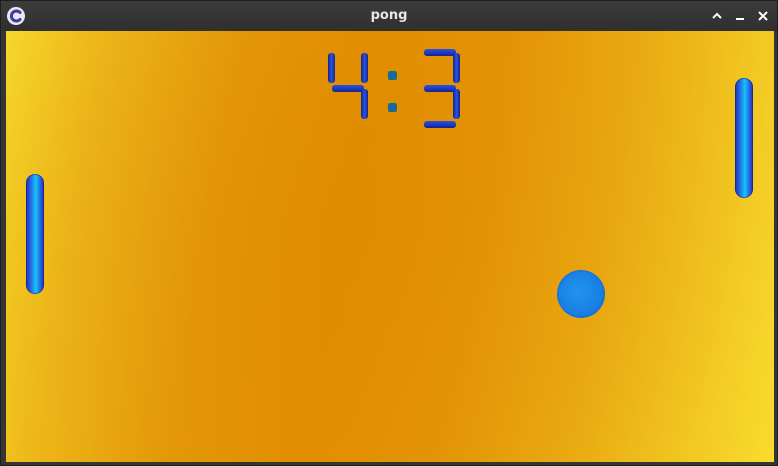  Describe the element at coordinates (392, 107) in the screenshot. I see `colon-dot-bottom` at that location.